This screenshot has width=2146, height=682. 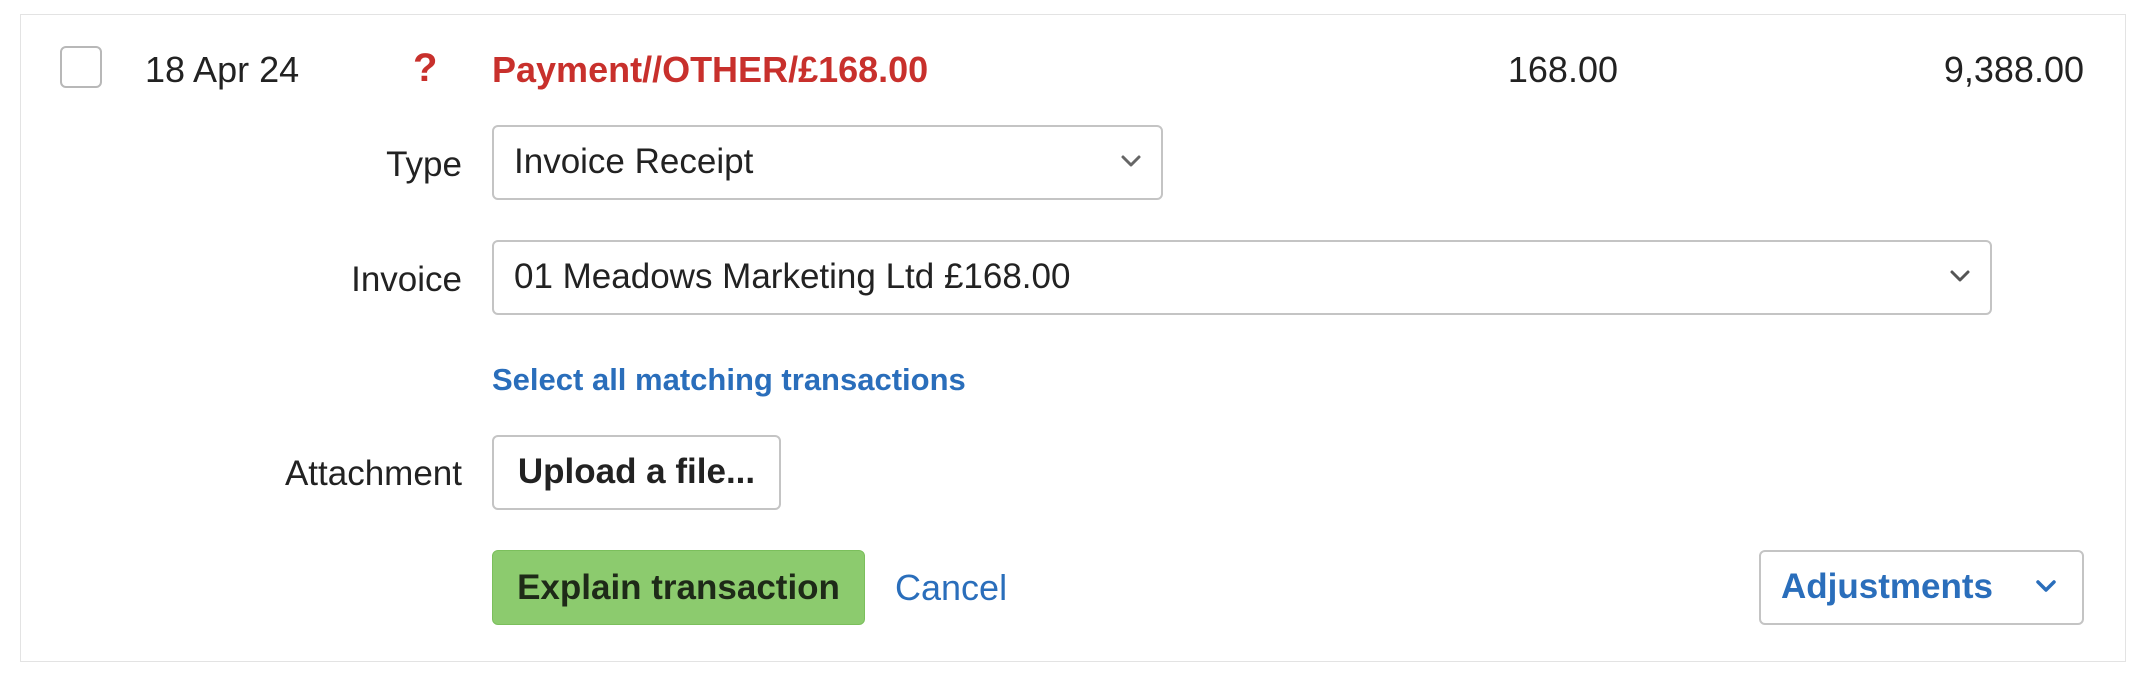 I want to click on transaction-description: Payment//OTHER/£168.00, so click(x=710, y=69).